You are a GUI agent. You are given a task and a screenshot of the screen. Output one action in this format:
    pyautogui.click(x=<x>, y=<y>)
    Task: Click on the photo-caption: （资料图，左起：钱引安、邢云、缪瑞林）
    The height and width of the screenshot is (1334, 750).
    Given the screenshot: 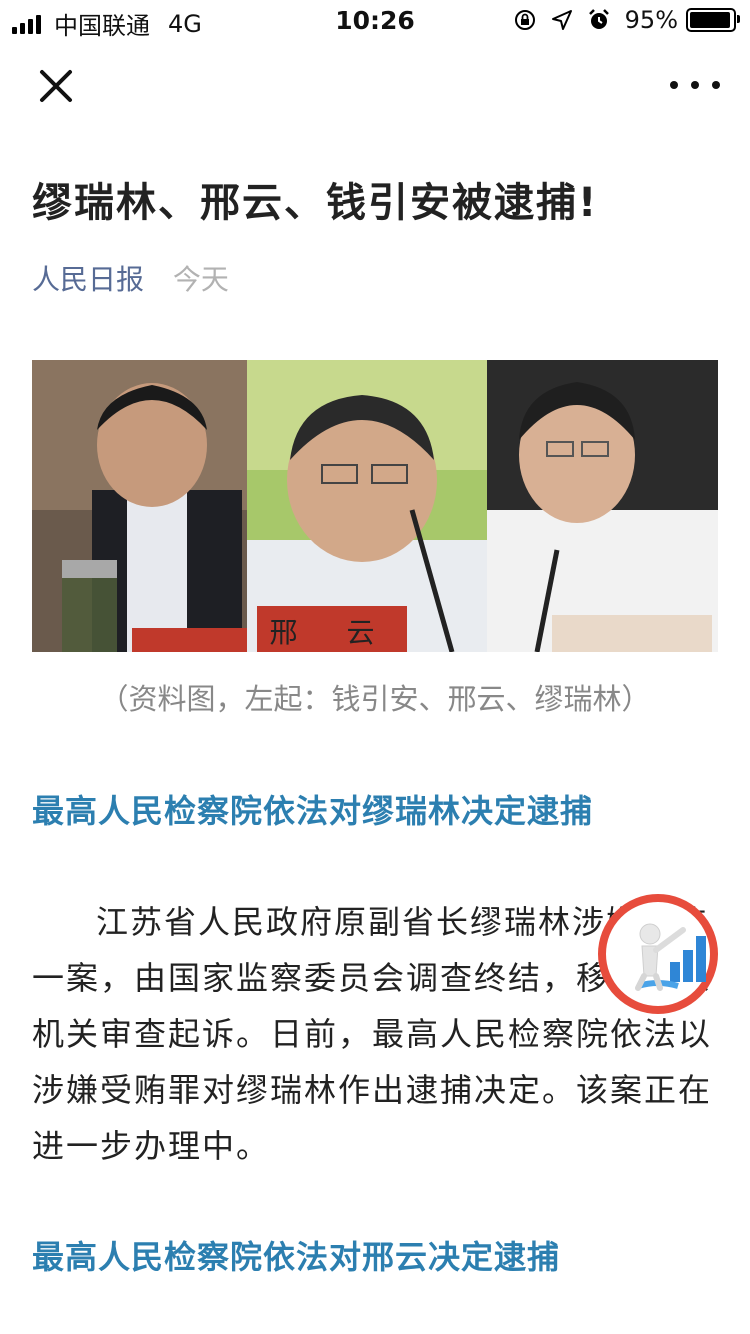 What is the action you would take?
    pyautogui.click(x=375, y=699)
    